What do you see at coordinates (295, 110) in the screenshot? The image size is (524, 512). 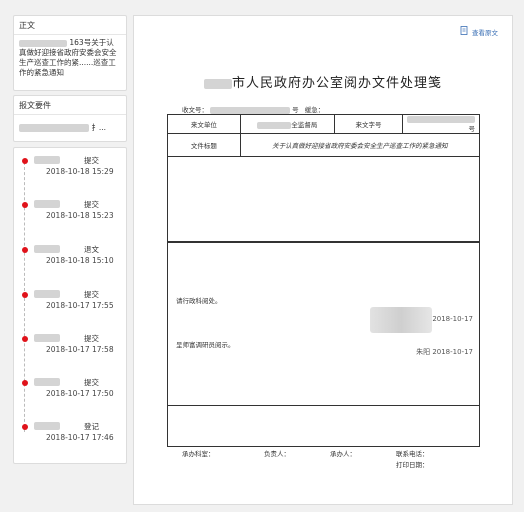 I see `receive-no-suffix: 号` at bounding box center [295, 110].